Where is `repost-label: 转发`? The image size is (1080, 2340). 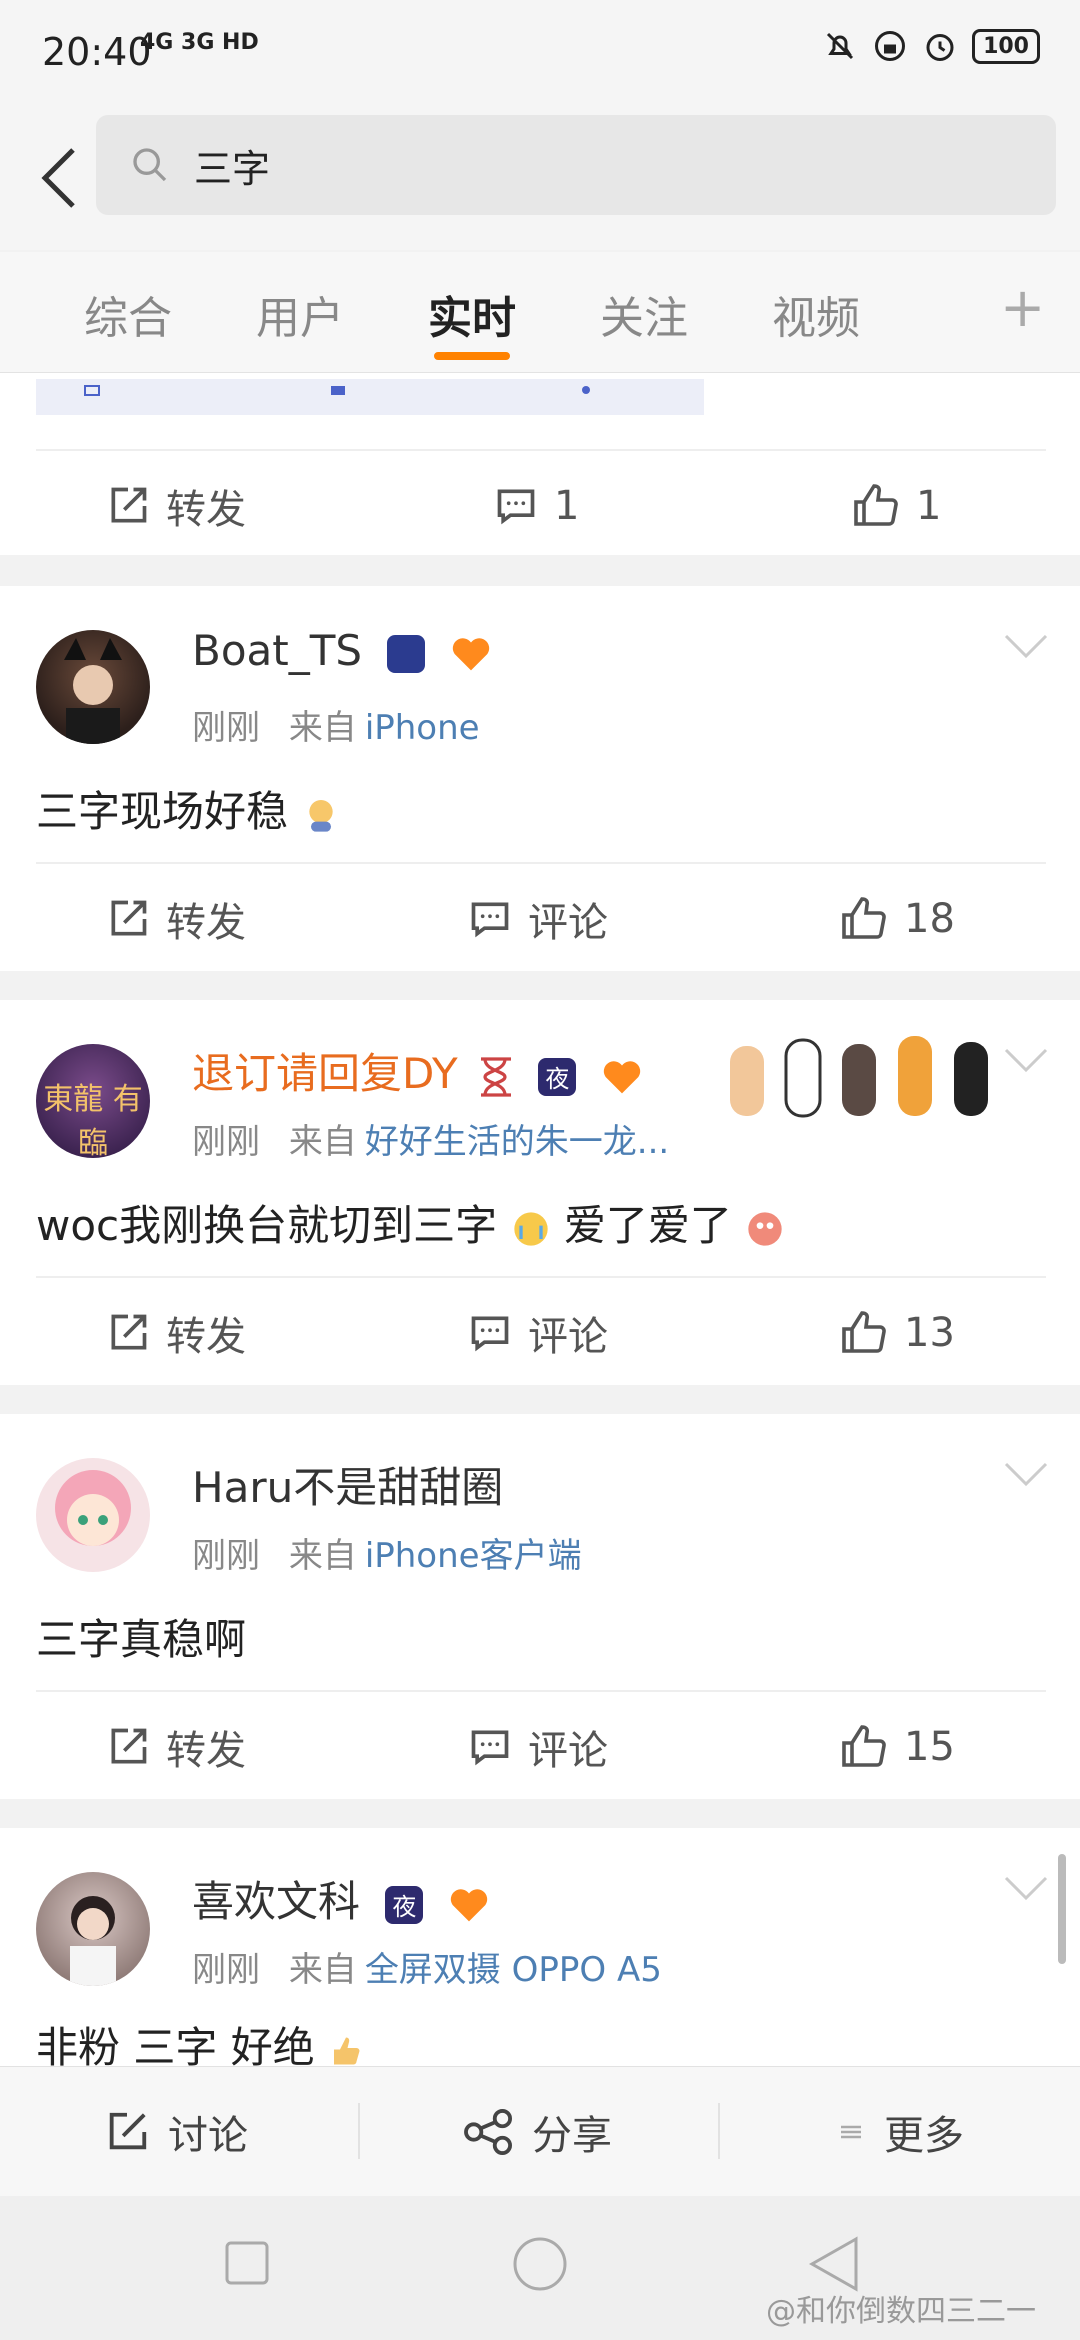 repost-label: 转发 is located at coordinates (206, 510).